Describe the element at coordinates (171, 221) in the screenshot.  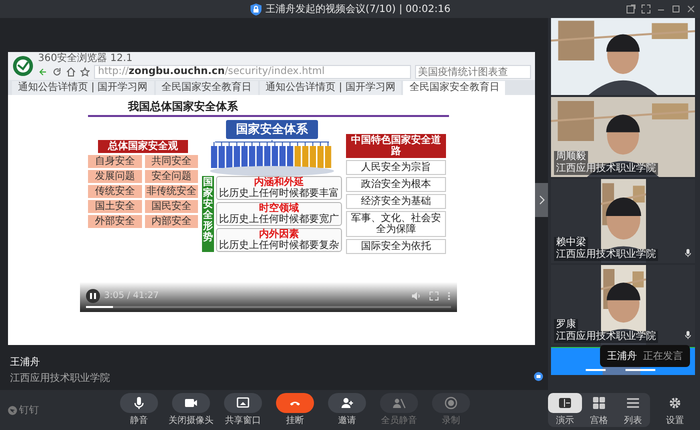
I see `concept-label: 内部安全` at that location.